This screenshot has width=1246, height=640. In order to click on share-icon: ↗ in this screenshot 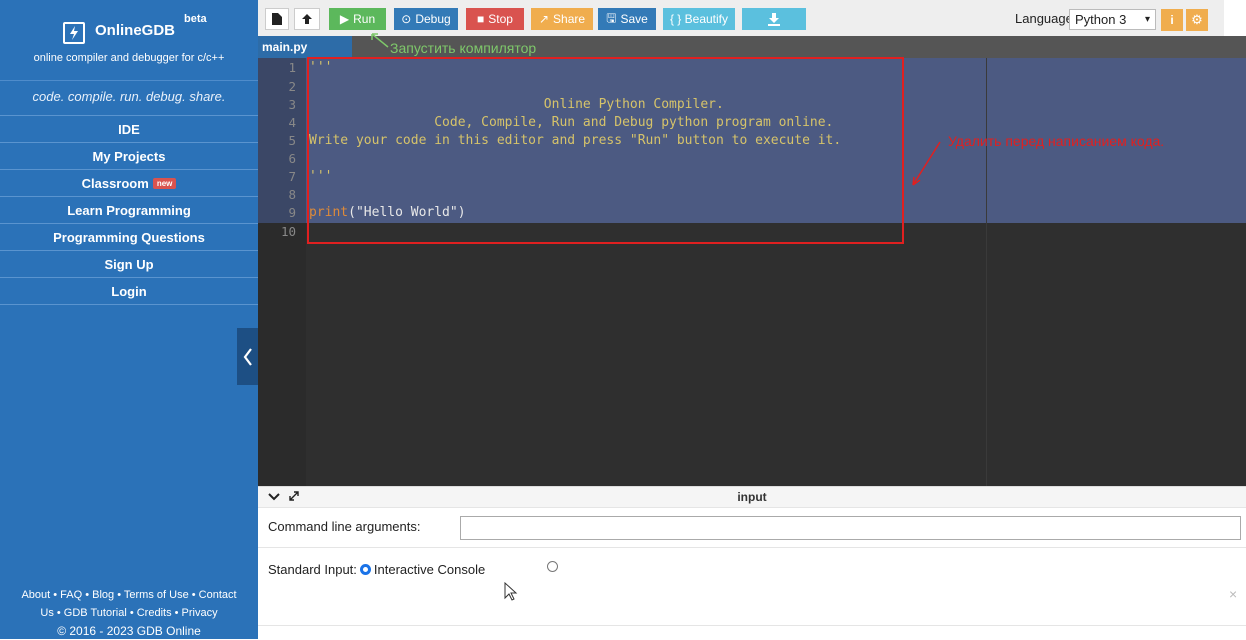, I will do `click(544, 19)`.